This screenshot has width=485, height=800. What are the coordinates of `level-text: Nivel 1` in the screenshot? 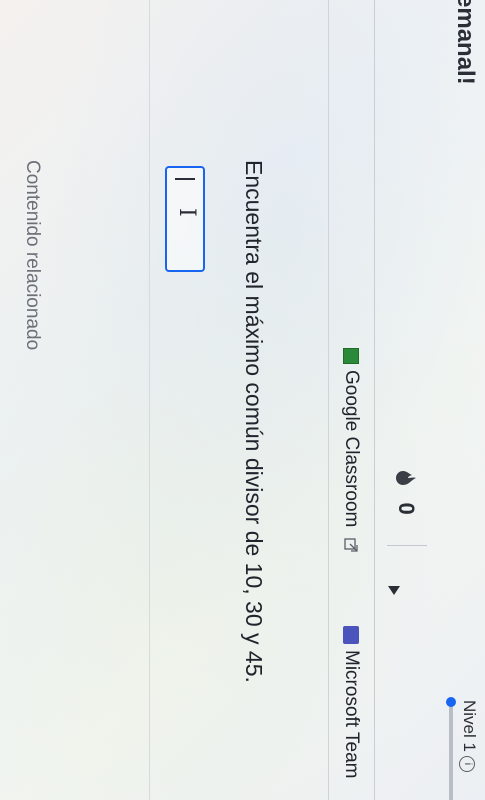 It's located at (469, 726).